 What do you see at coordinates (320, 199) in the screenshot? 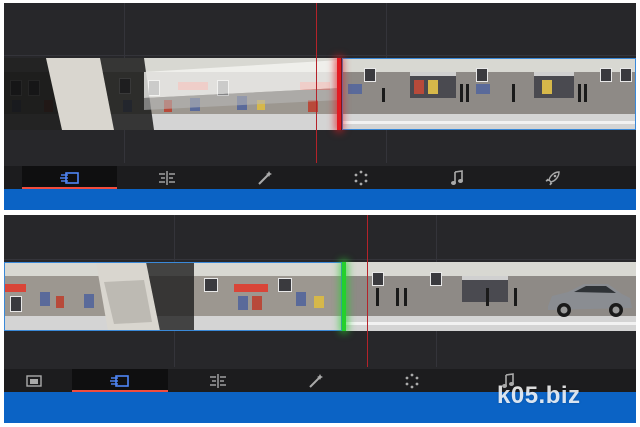
I see `status-bar-top` at bounding box center [320, 199].